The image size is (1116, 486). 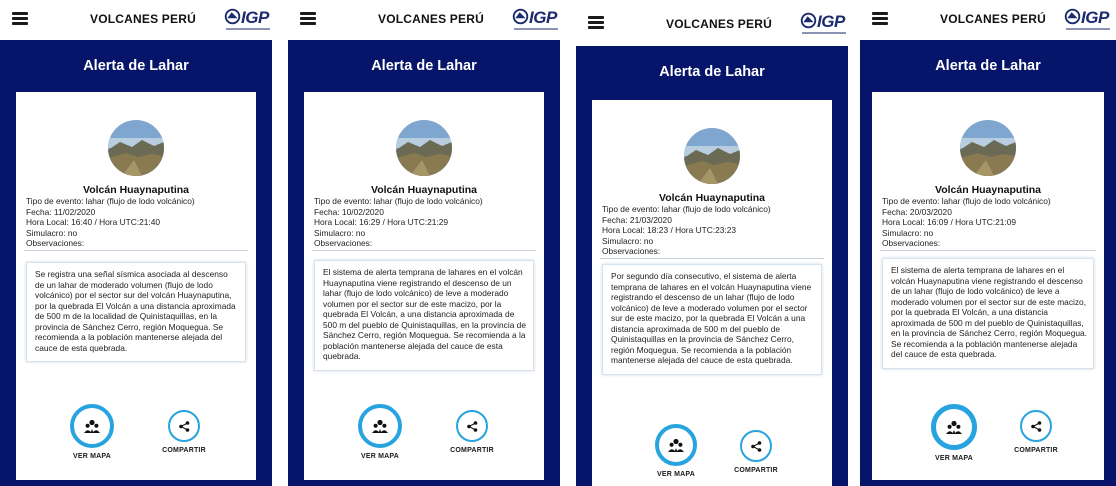 What do you see at coordinates (349, 211) in the screenshot?
I see `event-date: Fecha: 10/02/2020` at bounding box center [349, 211].